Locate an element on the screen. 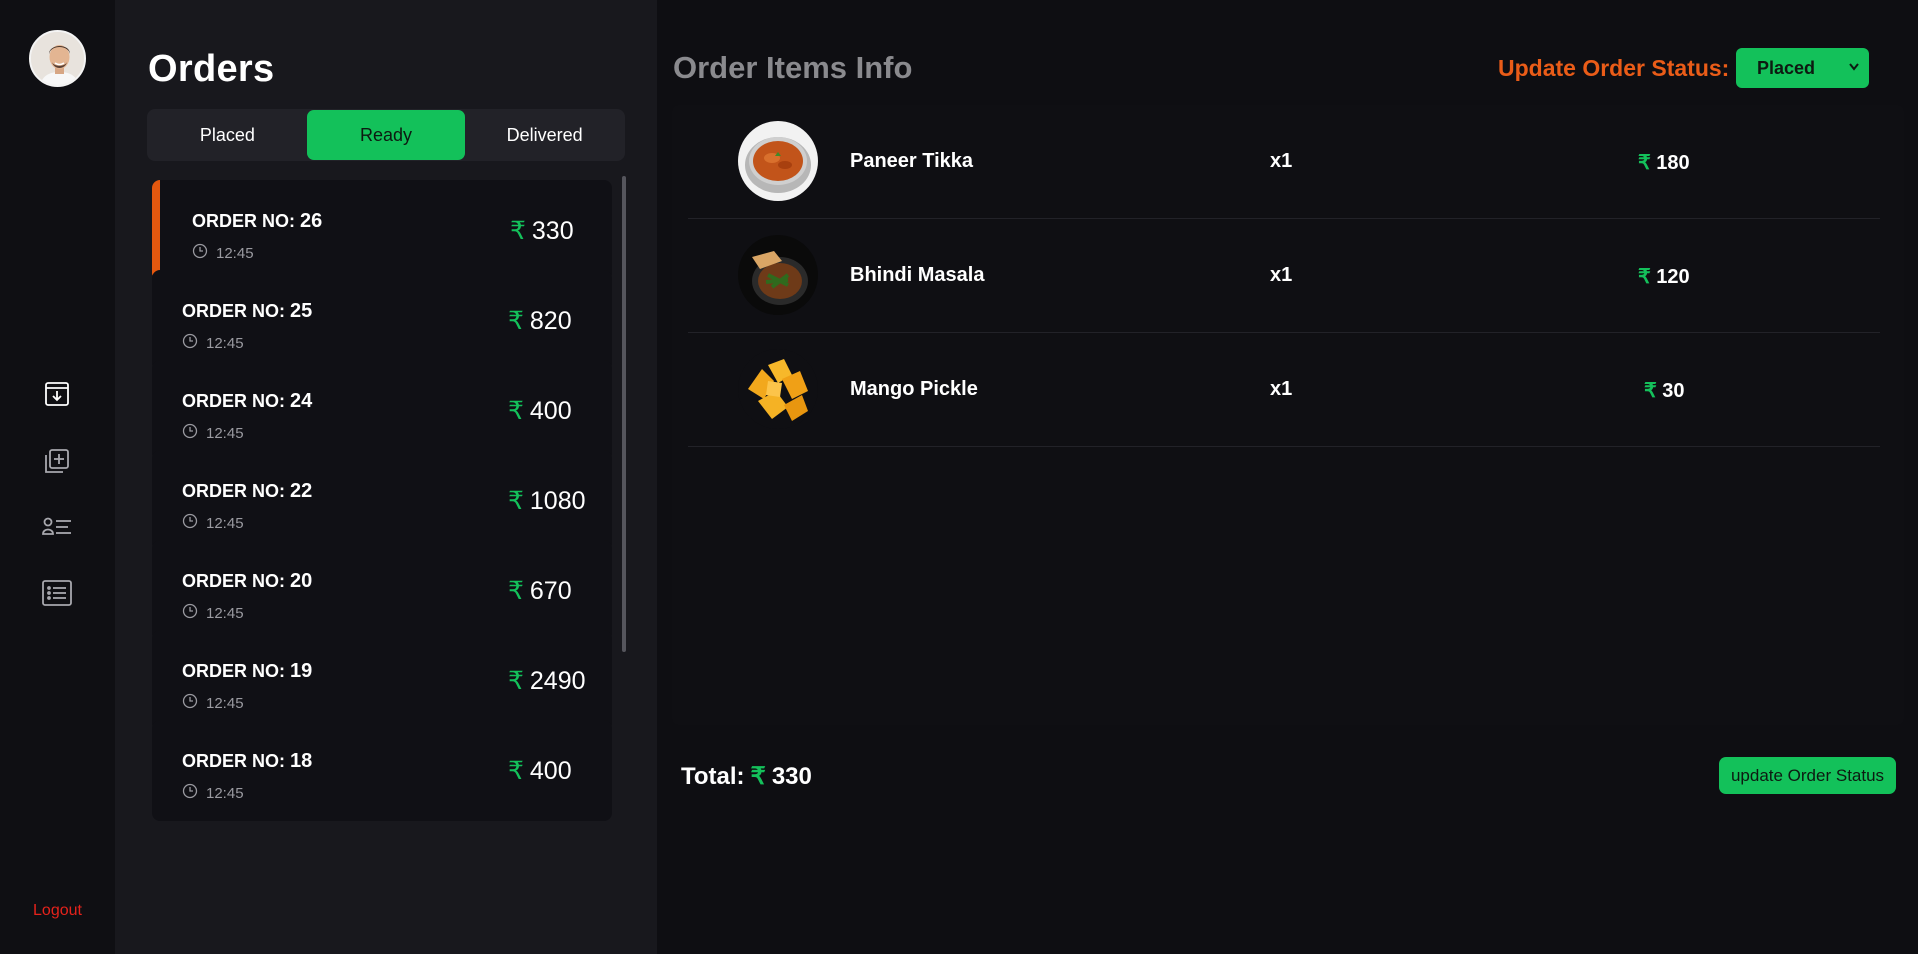 This screenshot has height=954, width=1918. list-item: Mango Pickle x1 ₹ 30 is located at coordinates (1284, 390).